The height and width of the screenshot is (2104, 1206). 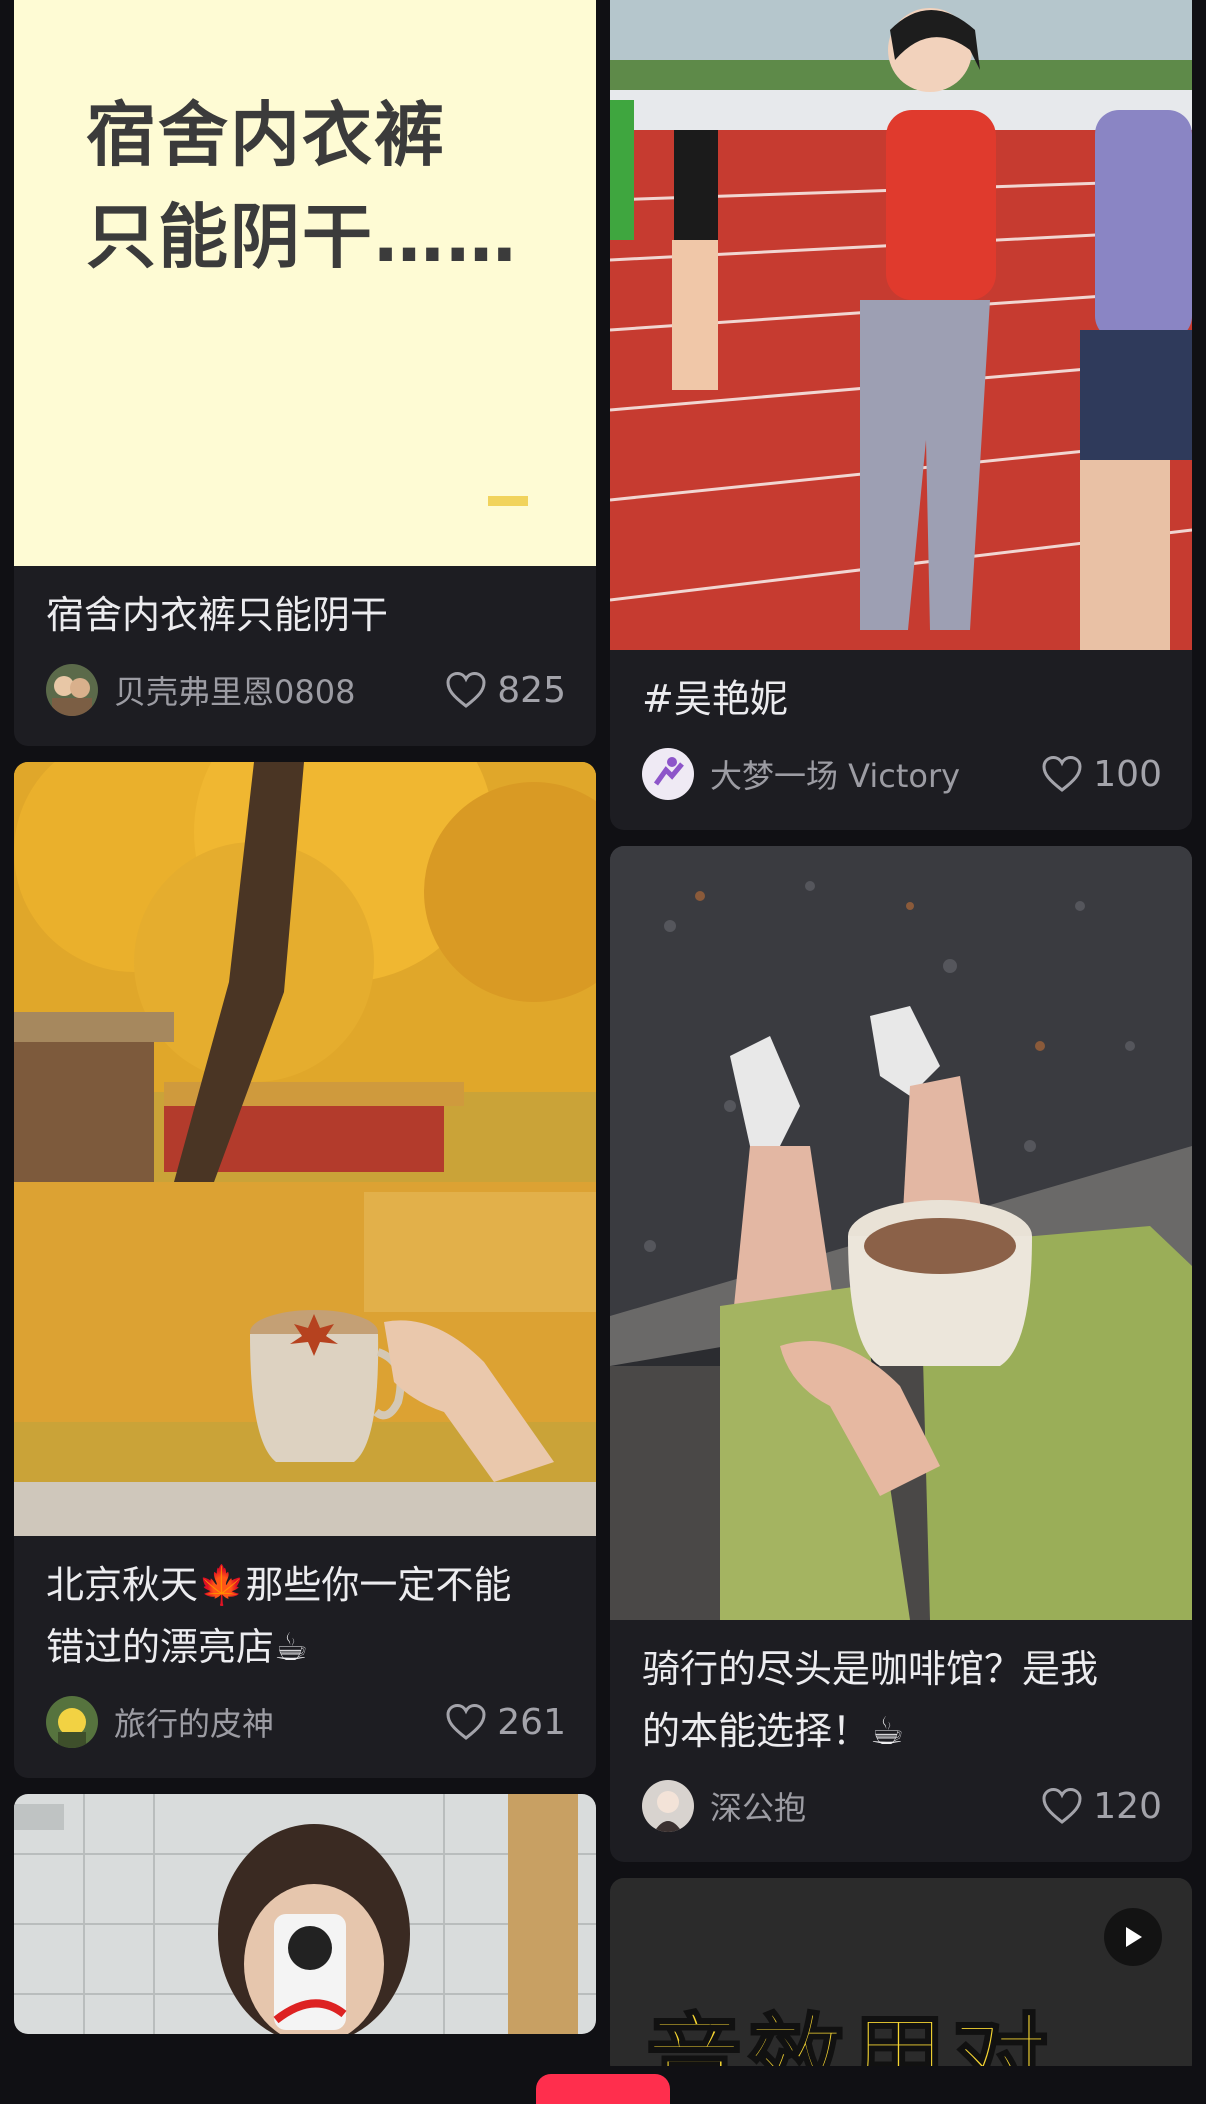 I want to click on author-name: 深公抱, so click(x=875, y=1806).